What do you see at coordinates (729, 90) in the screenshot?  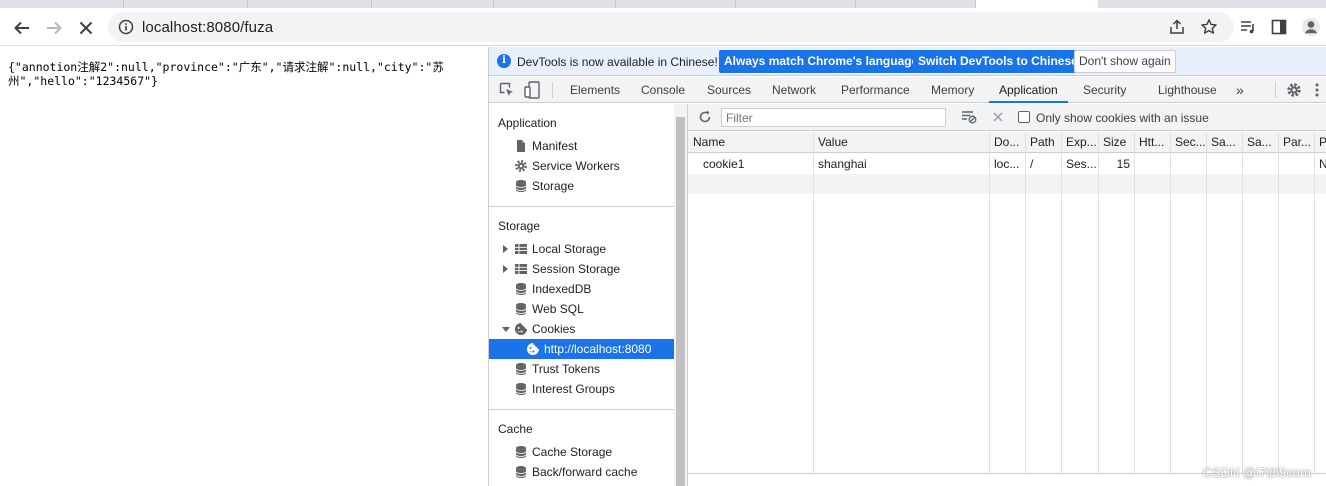 I see `tab-sources: Sources` at bounding box center [729, 90].